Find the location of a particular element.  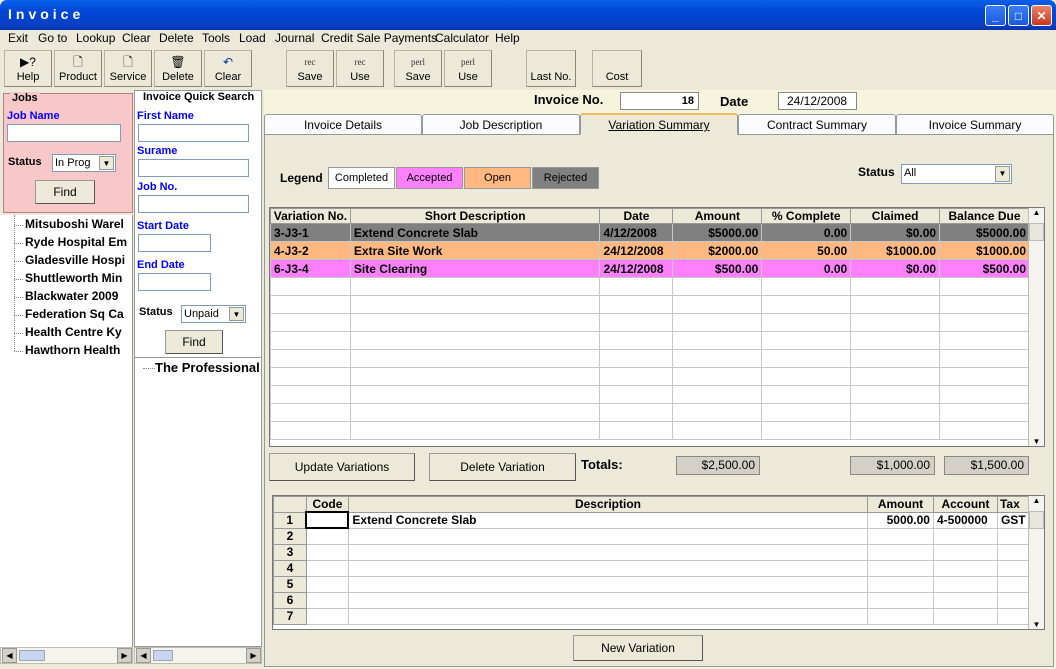

column-header: Date is located at coordinates (636, 216).